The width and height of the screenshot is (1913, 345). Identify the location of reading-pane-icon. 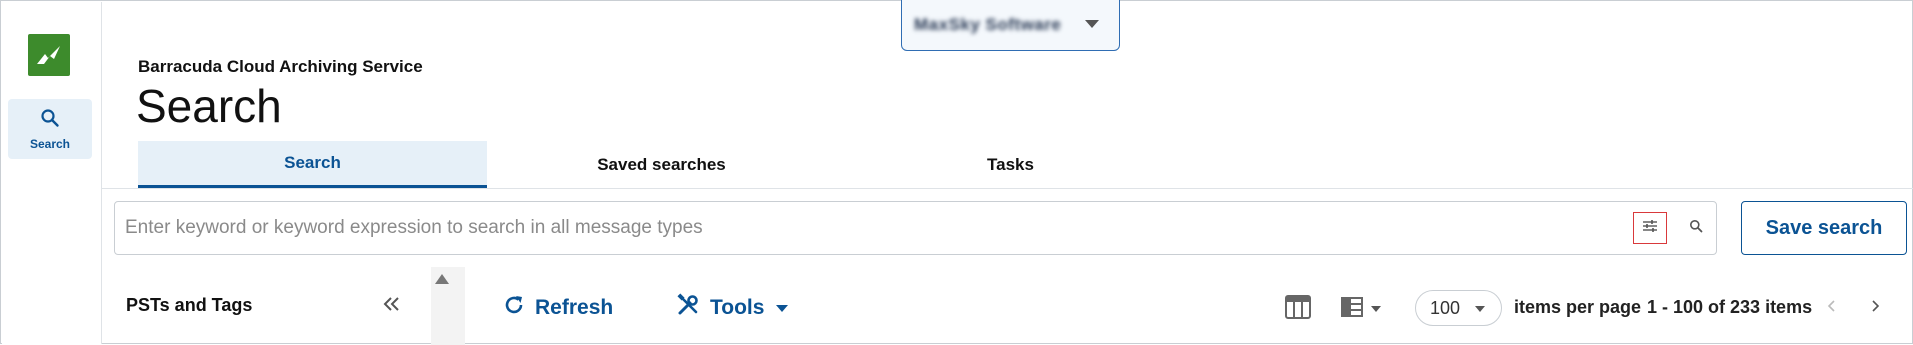
(1352, 309).